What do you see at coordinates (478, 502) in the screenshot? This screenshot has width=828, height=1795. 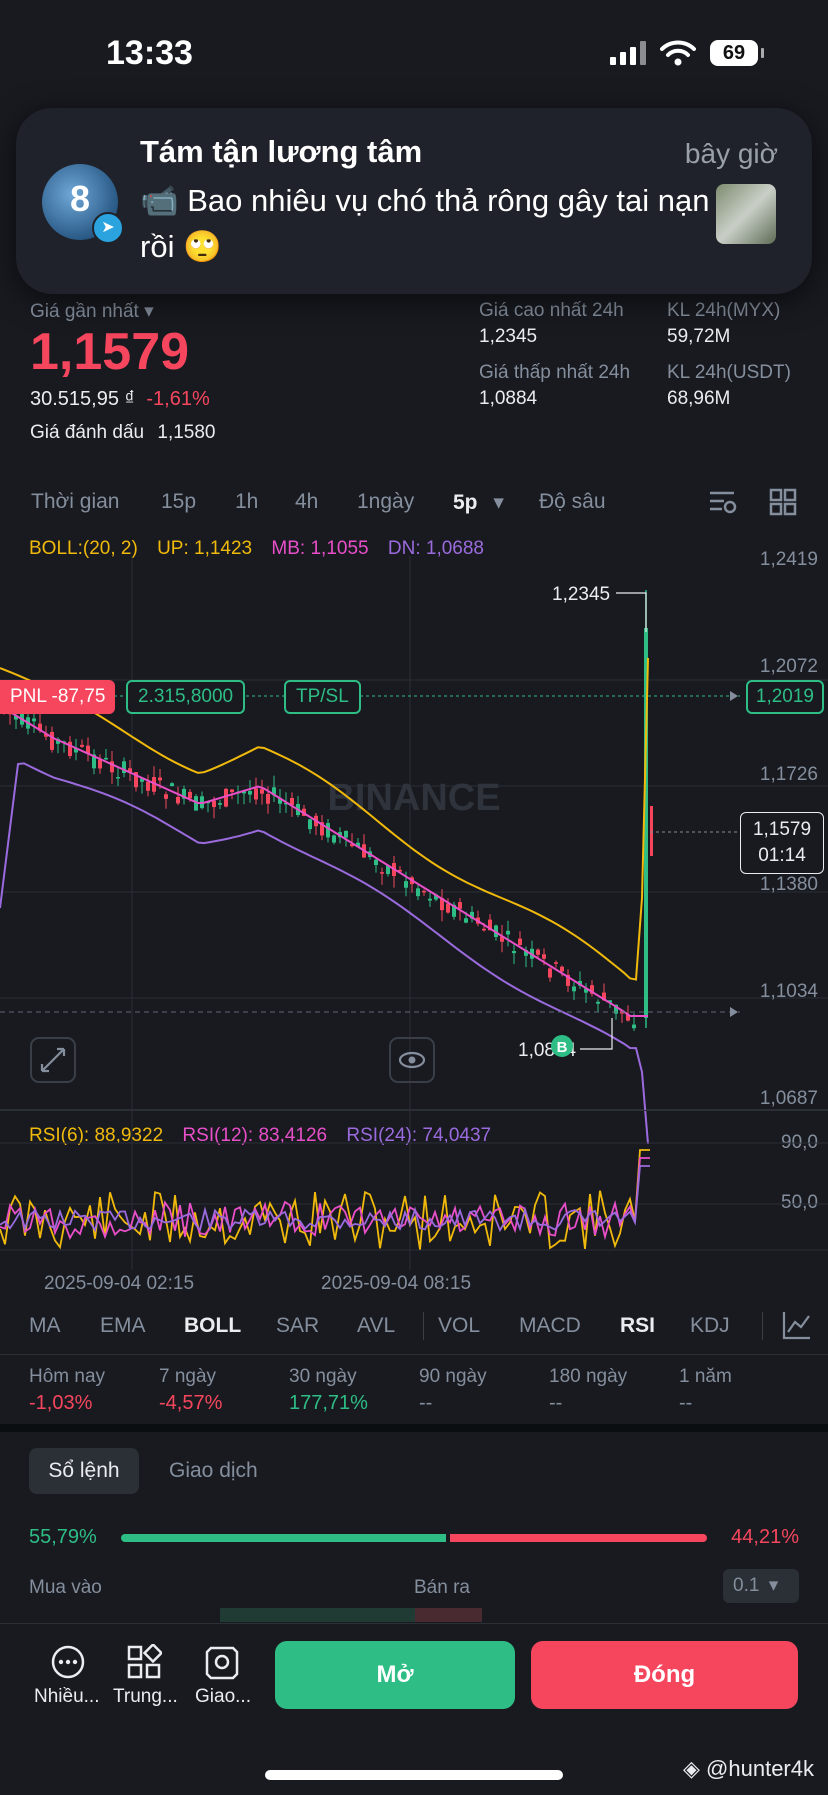 I see `tab-5m: 5p ▾` at bounding box center [478, 502].